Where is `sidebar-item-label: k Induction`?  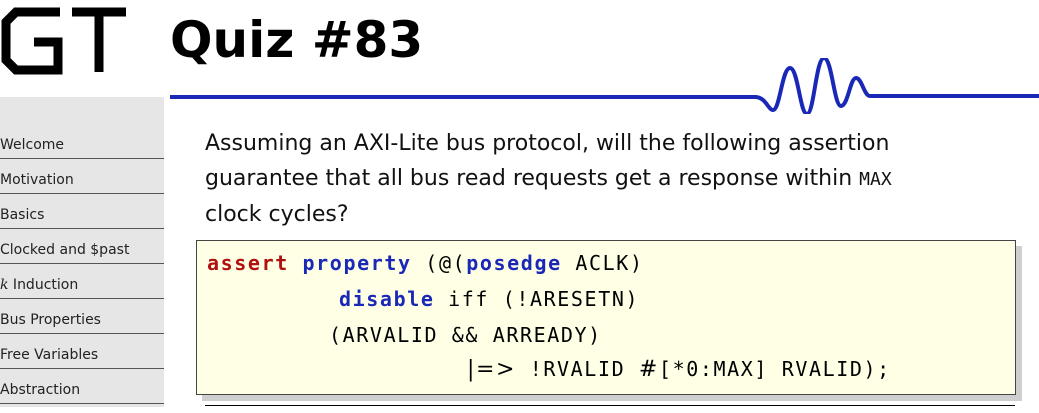
sidebar-item-label: k Induction is located at coordinates (39, 285).